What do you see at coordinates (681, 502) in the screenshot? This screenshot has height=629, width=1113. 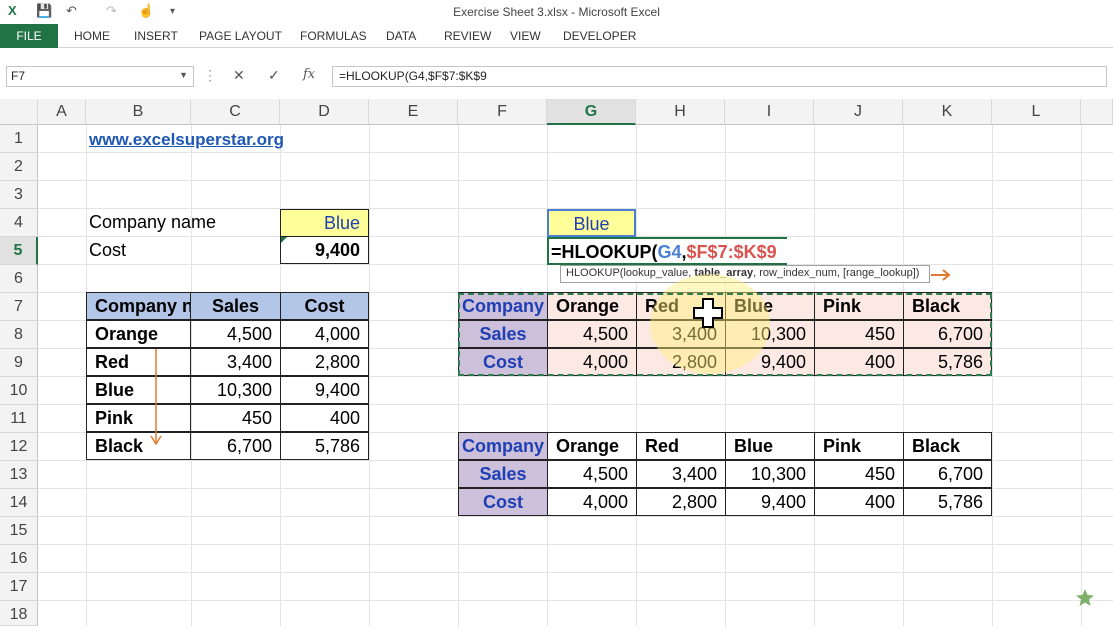 I see `htable2-cost-value: 2,800` at bounding box center [681, 502].